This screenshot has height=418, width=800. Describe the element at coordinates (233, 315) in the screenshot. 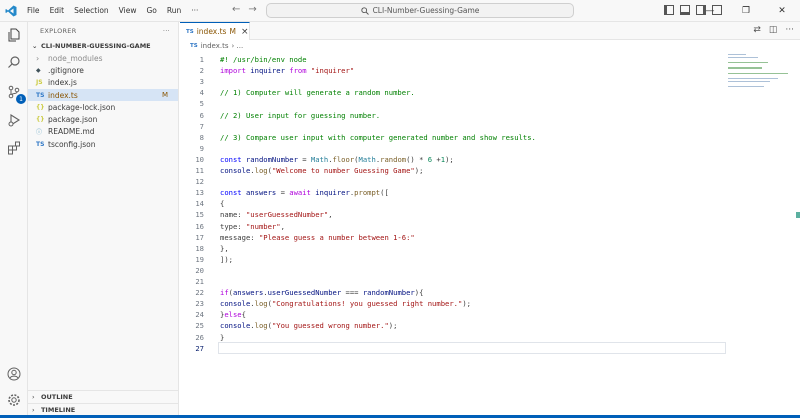

I see `line-text: }else{` at that location.